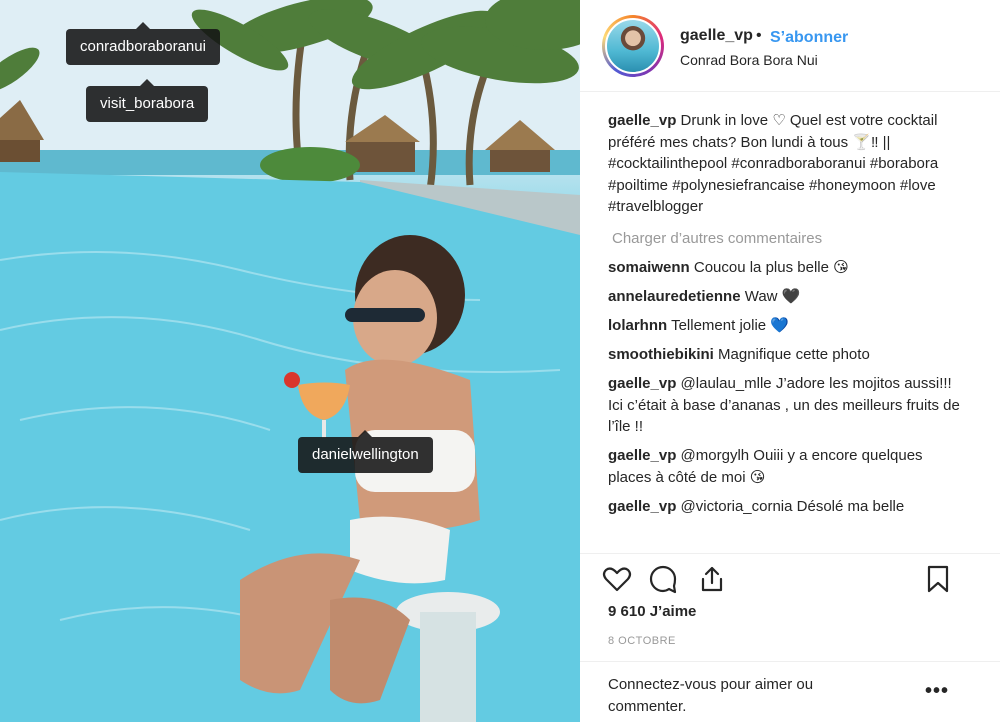 This screenshot has height=722, width=1000. I want to click on avatar-image, so click(633, 46).